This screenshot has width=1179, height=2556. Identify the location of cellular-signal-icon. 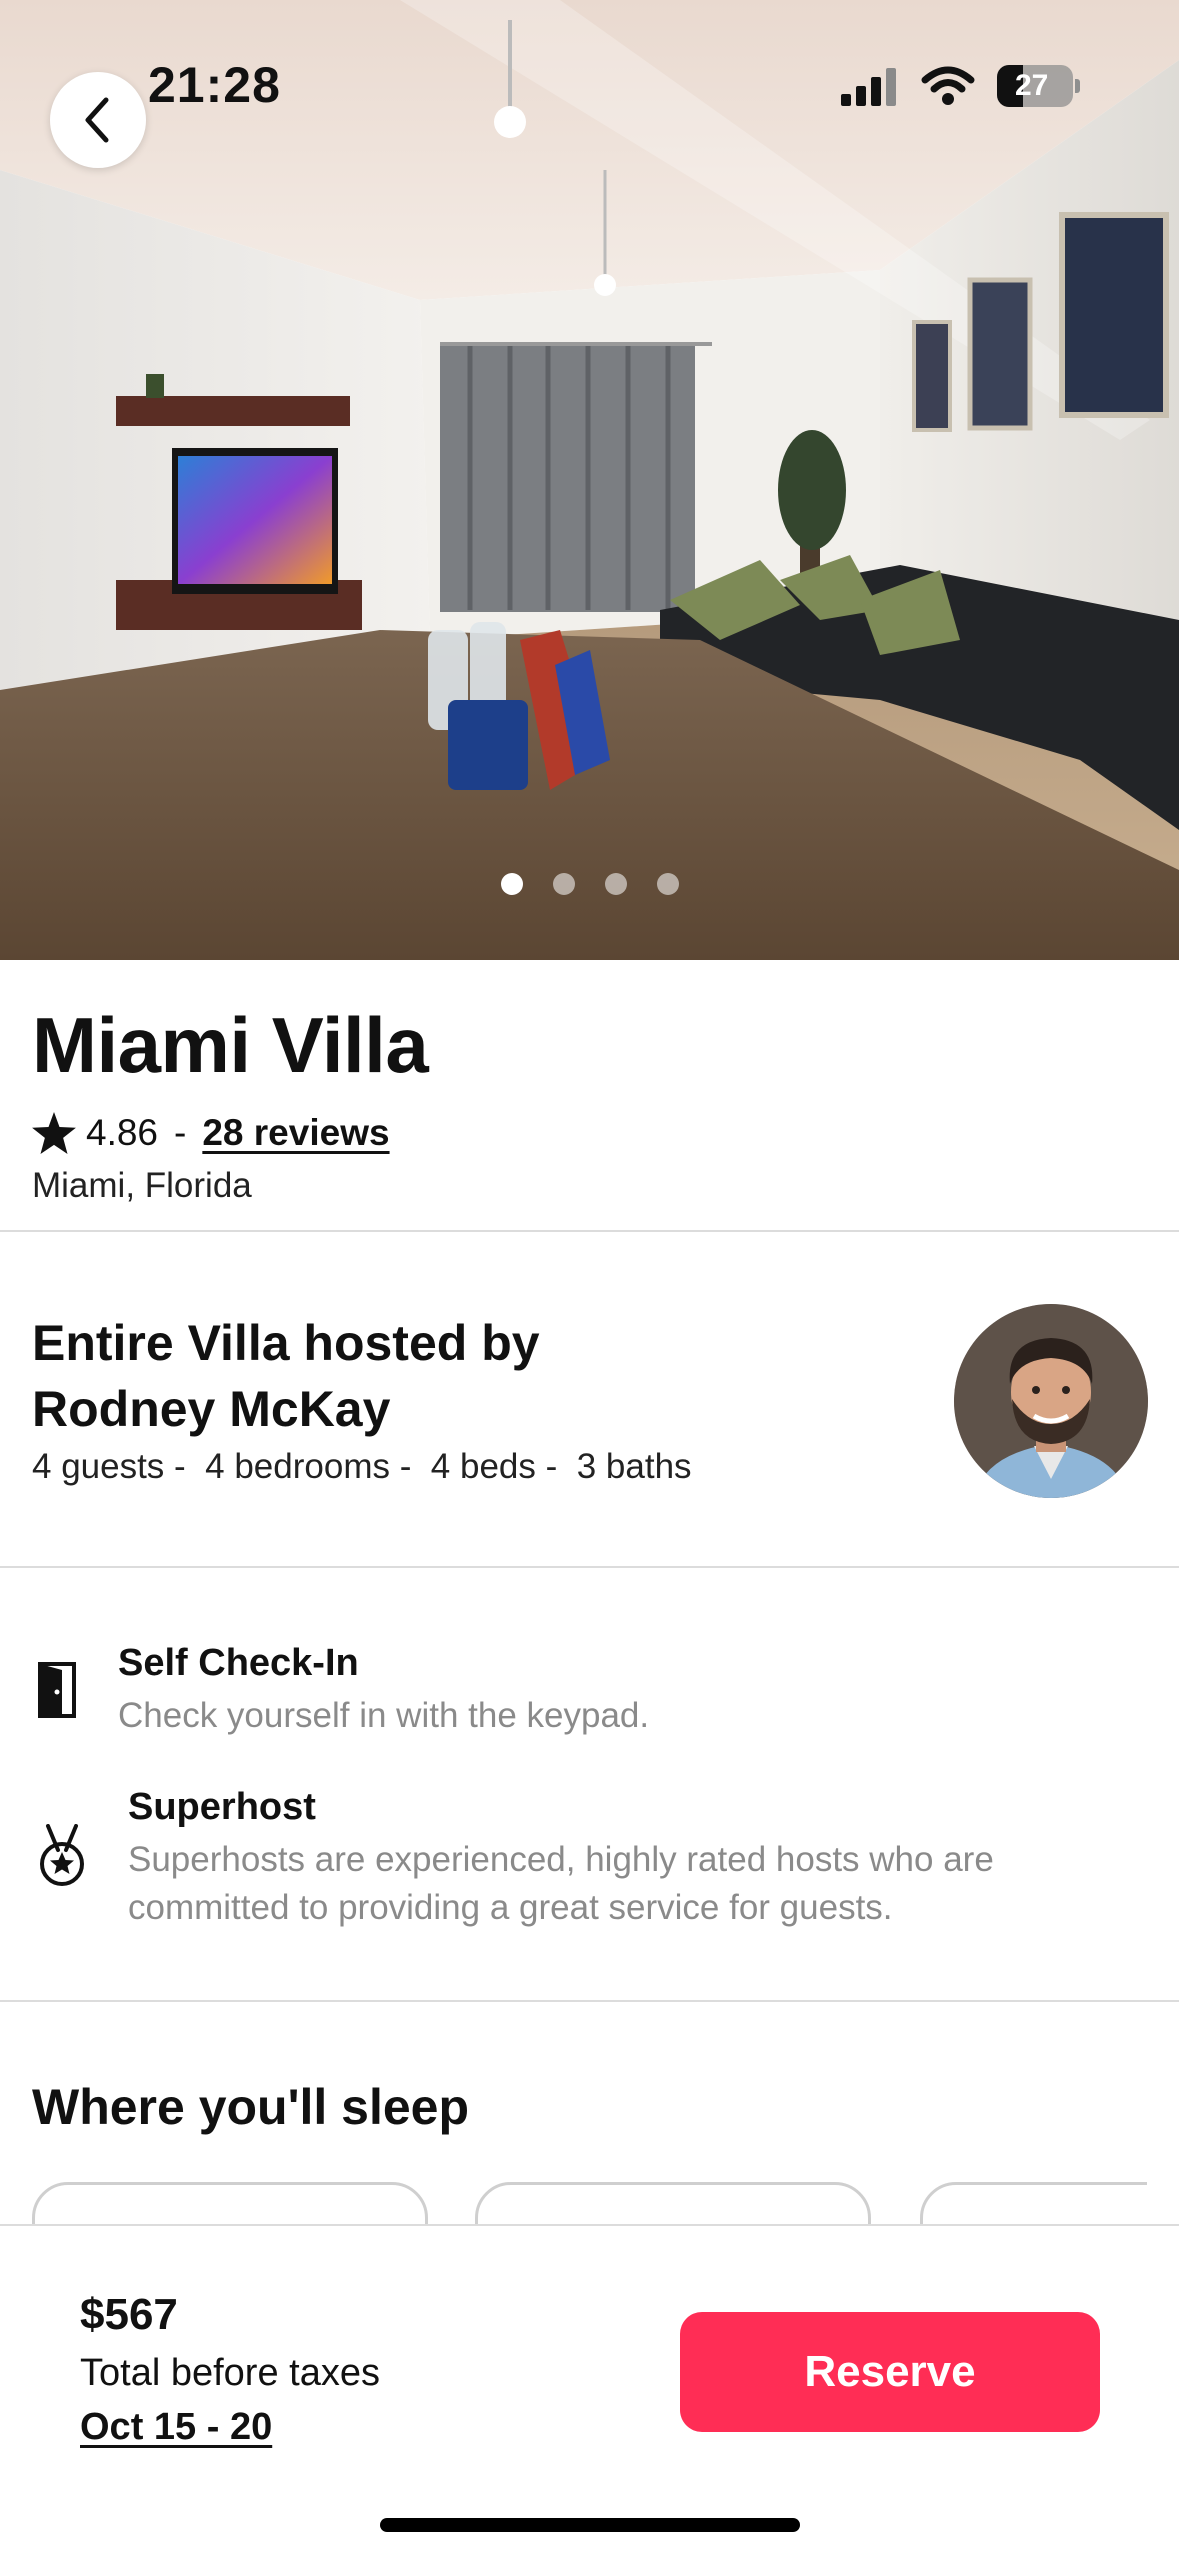
(868, 87).